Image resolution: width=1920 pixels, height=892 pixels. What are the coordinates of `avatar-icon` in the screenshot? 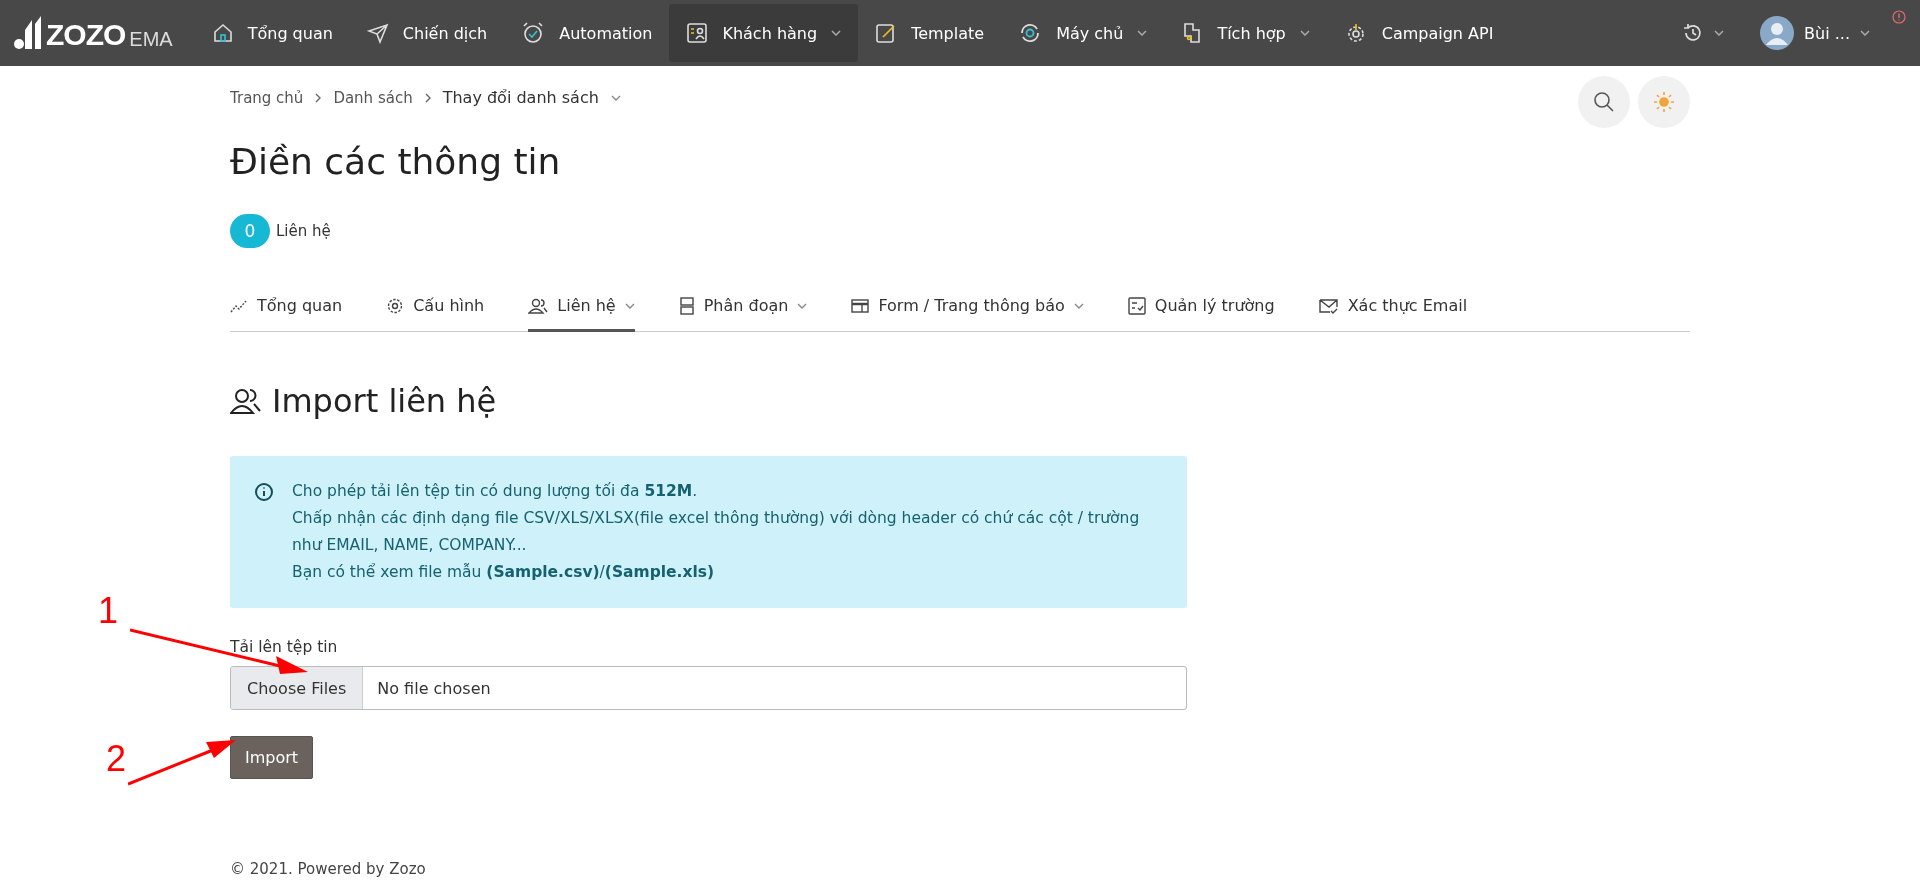 It's located at (1777, 33).